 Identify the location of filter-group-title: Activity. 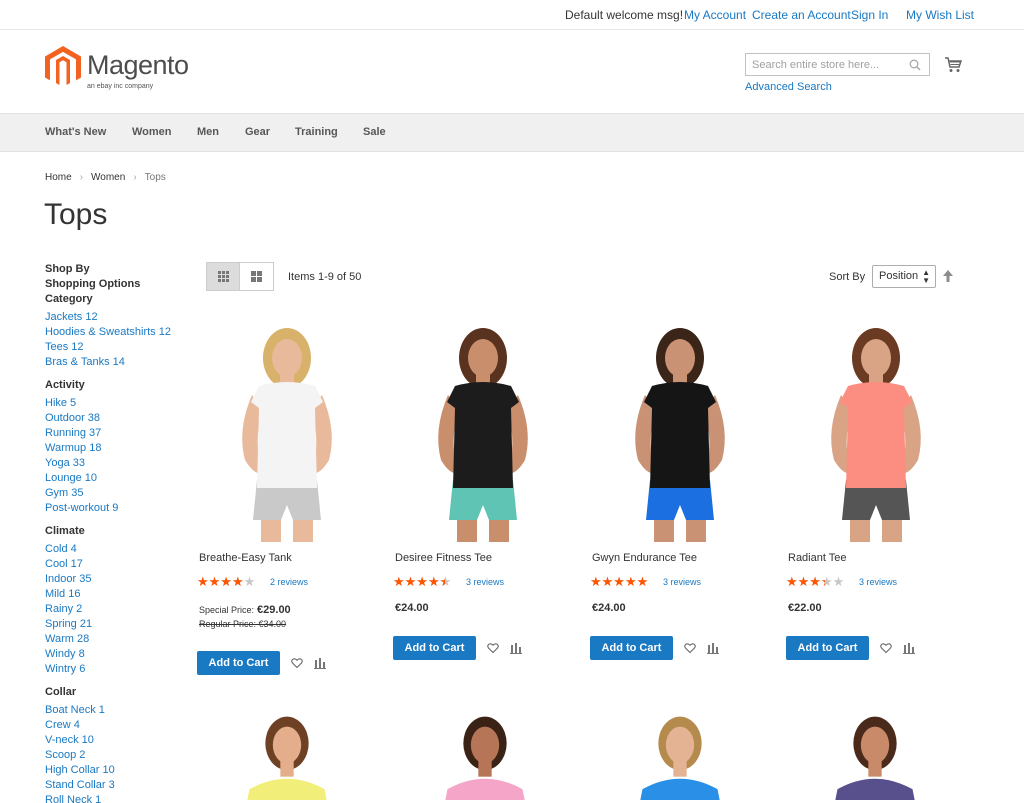
(120, 385).